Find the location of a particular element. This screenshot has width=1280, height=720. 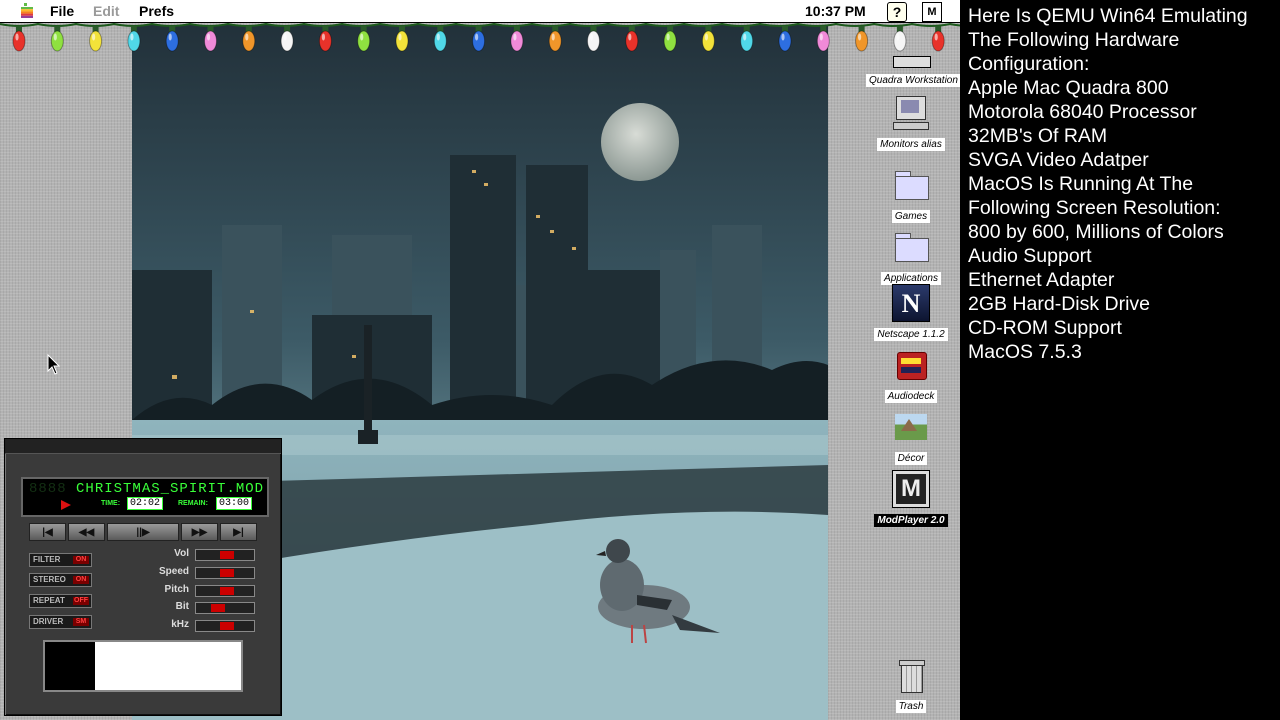

info-line: 2GB Hard-Disk Drive is located at coordinates (1059, 304).